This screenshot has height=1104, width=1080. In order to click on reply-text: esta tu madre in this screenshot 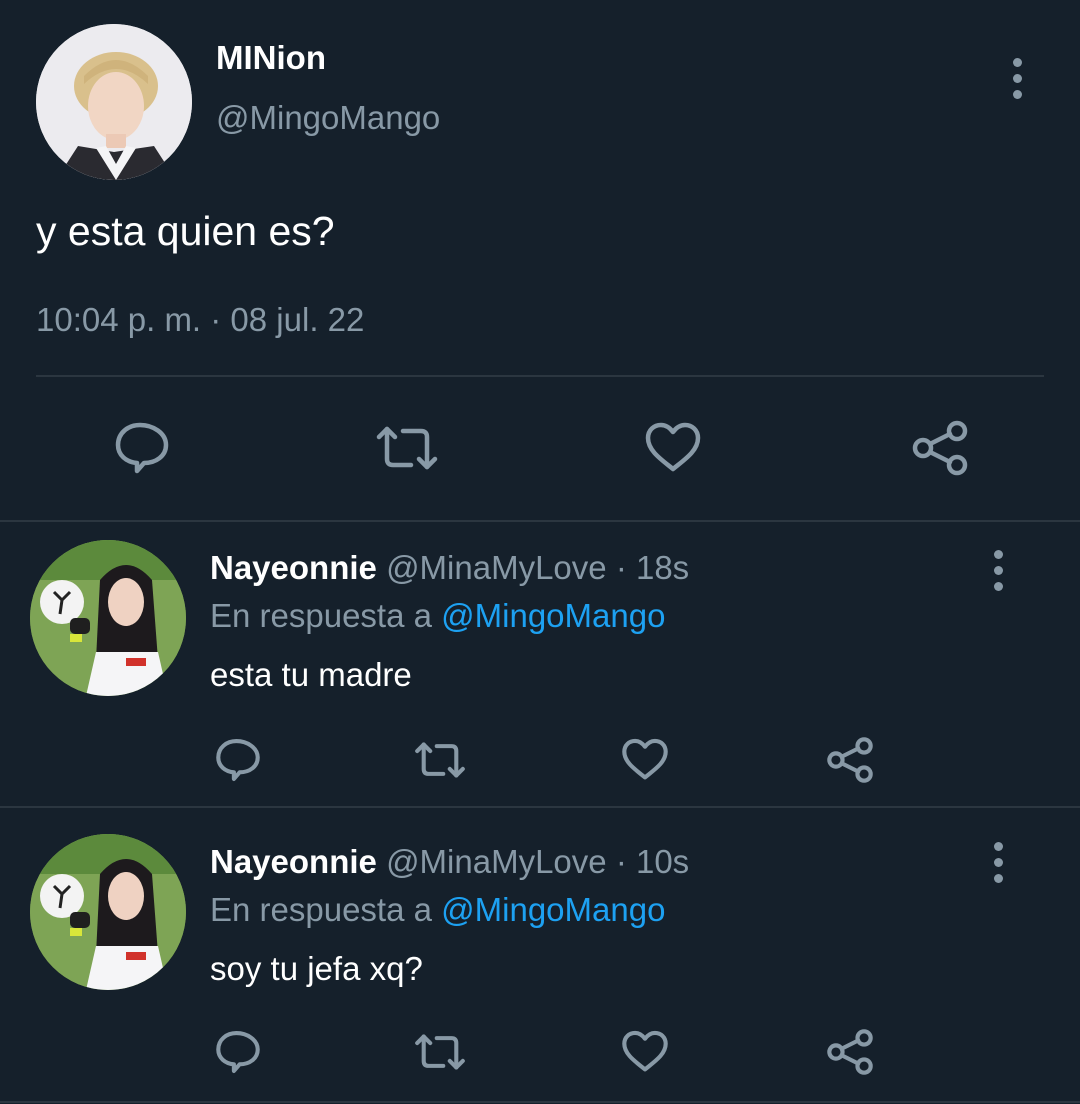, I will do `click(311, 674)`.